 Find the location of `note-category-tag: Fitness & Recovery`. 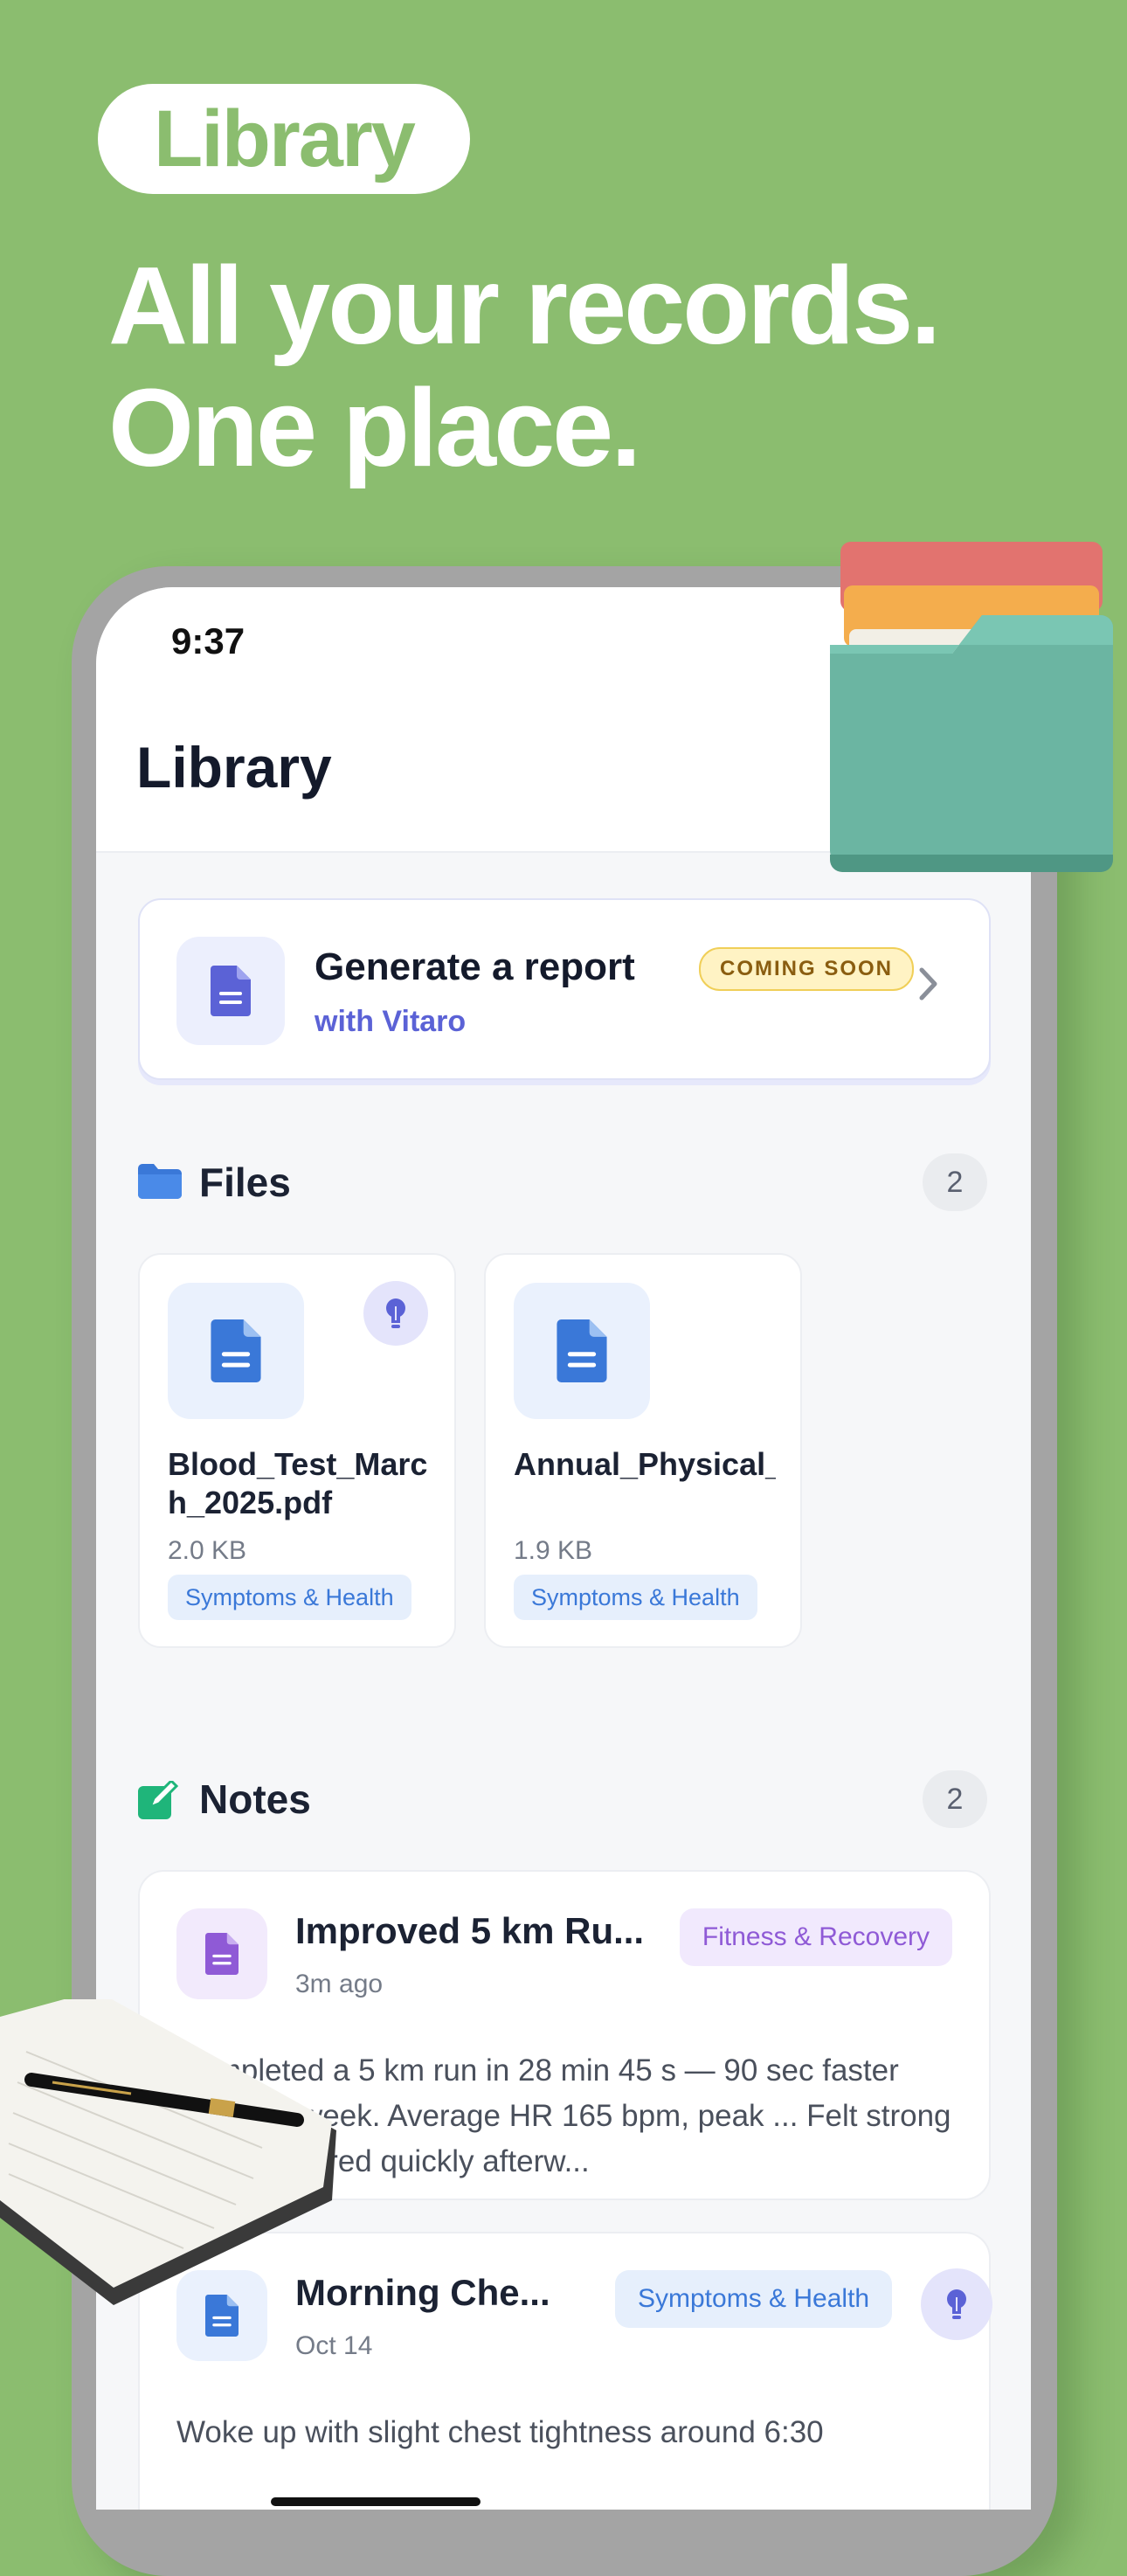

note-category-tag: Fitness & Recovery is located at coordinates (815, 1937).